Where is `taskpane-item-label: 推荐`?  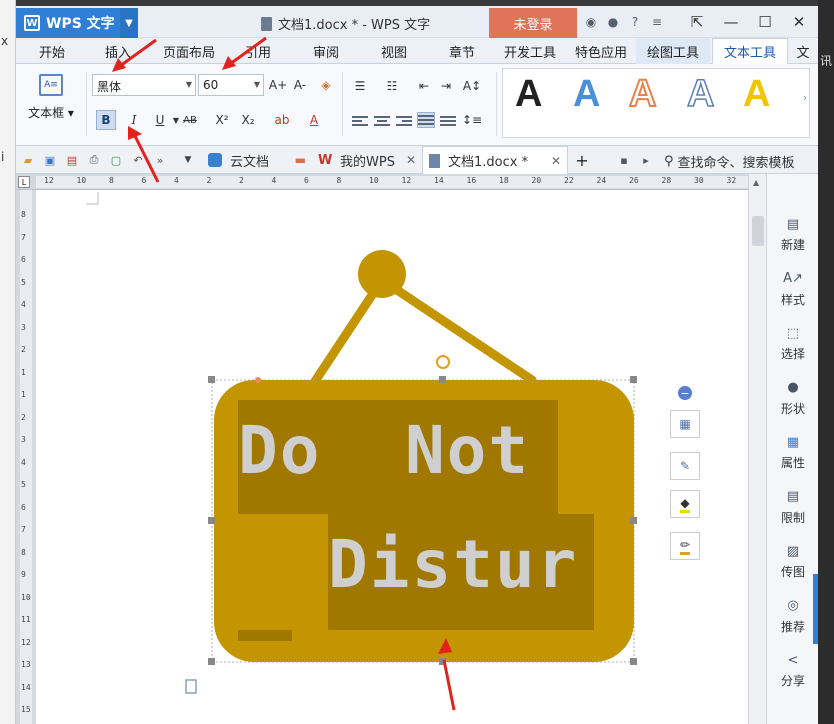
taskpane-item-label: 推荐 is located at coordinates (792, 626).